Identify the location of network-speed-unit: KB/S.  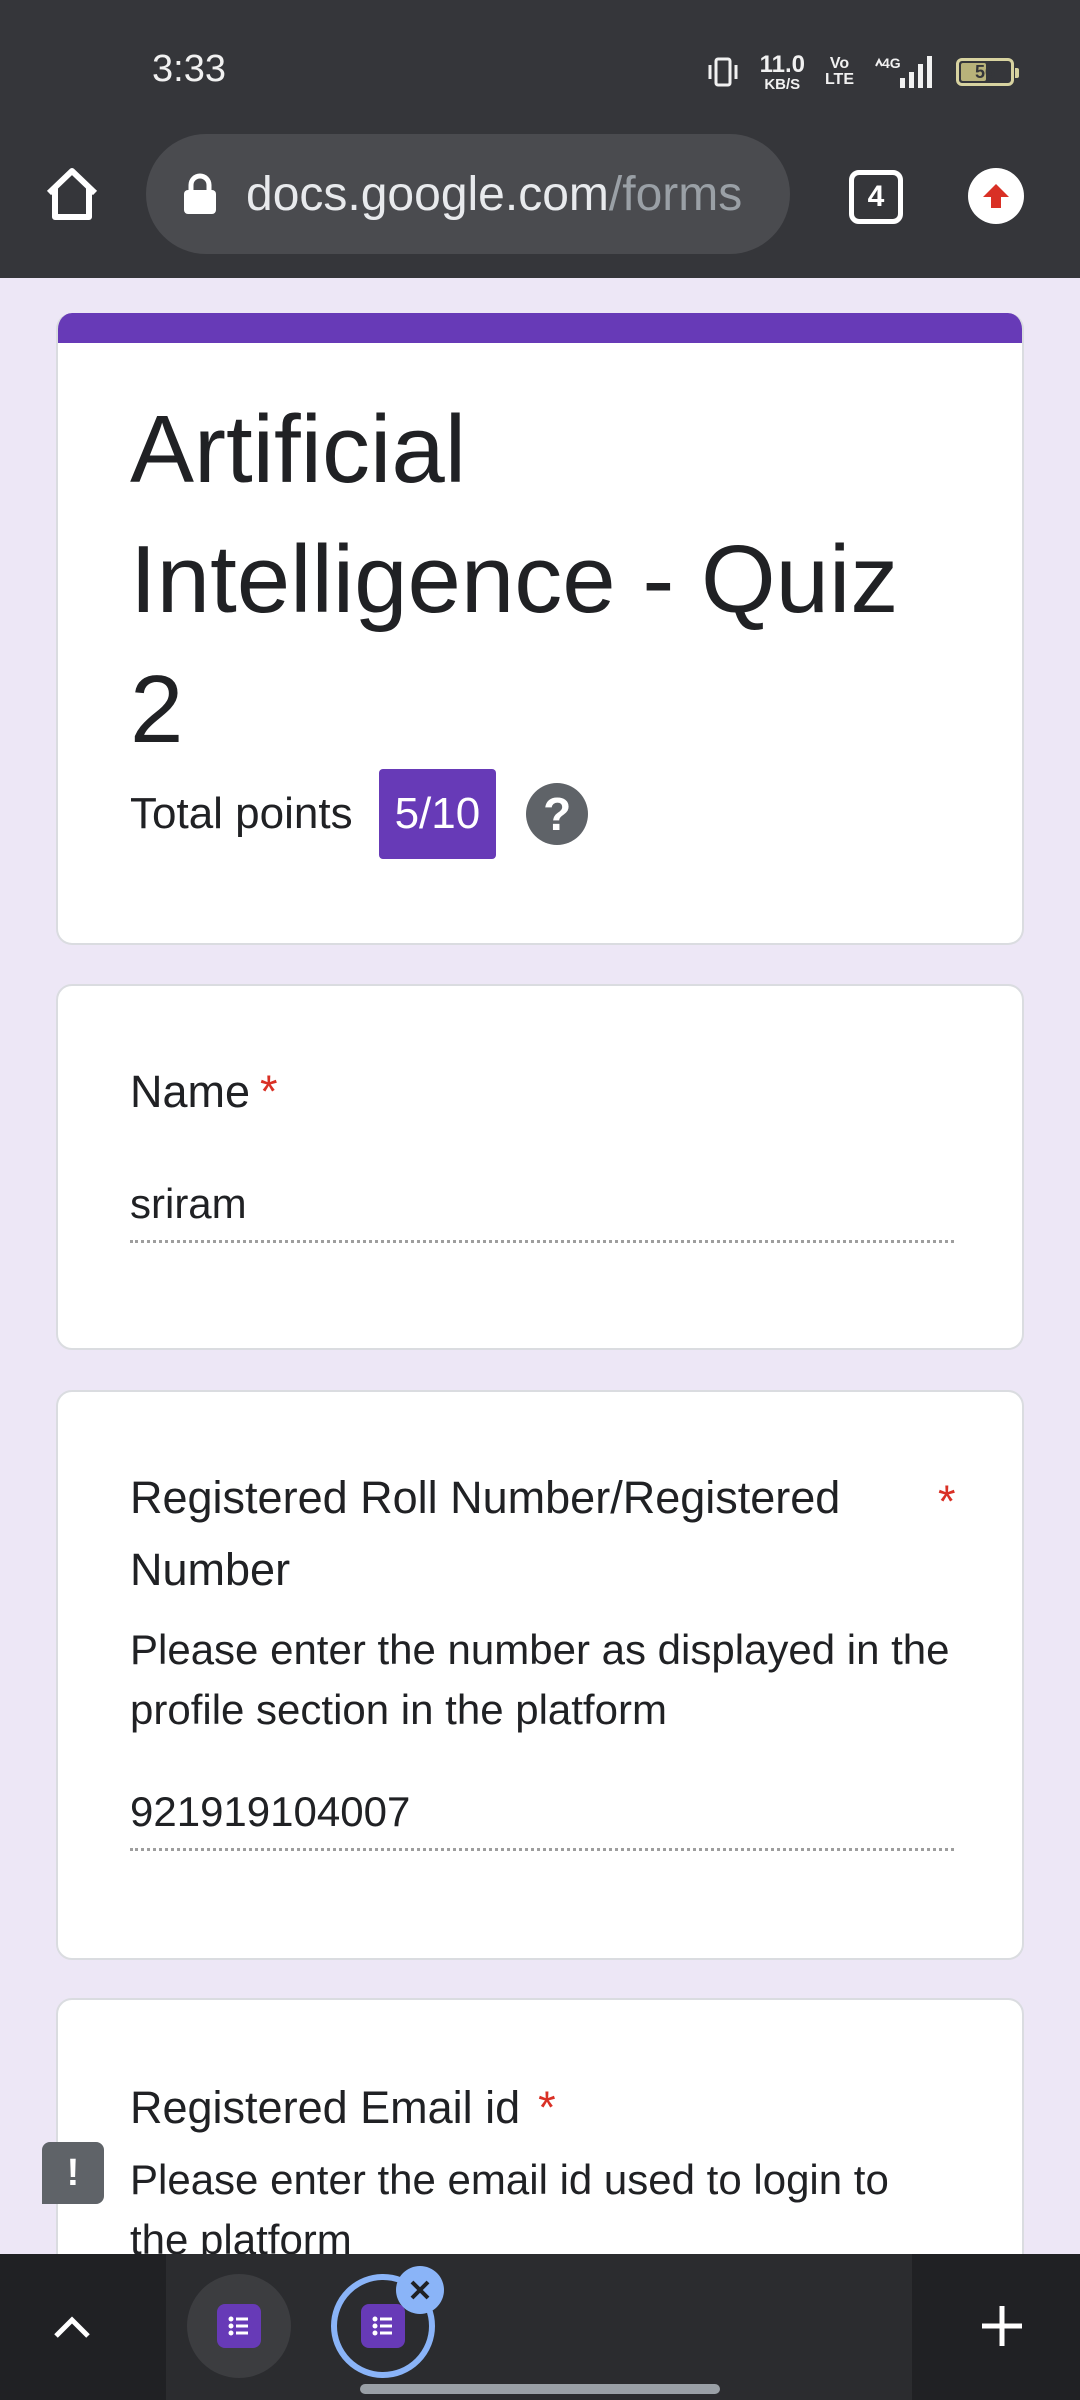
(782, 84).